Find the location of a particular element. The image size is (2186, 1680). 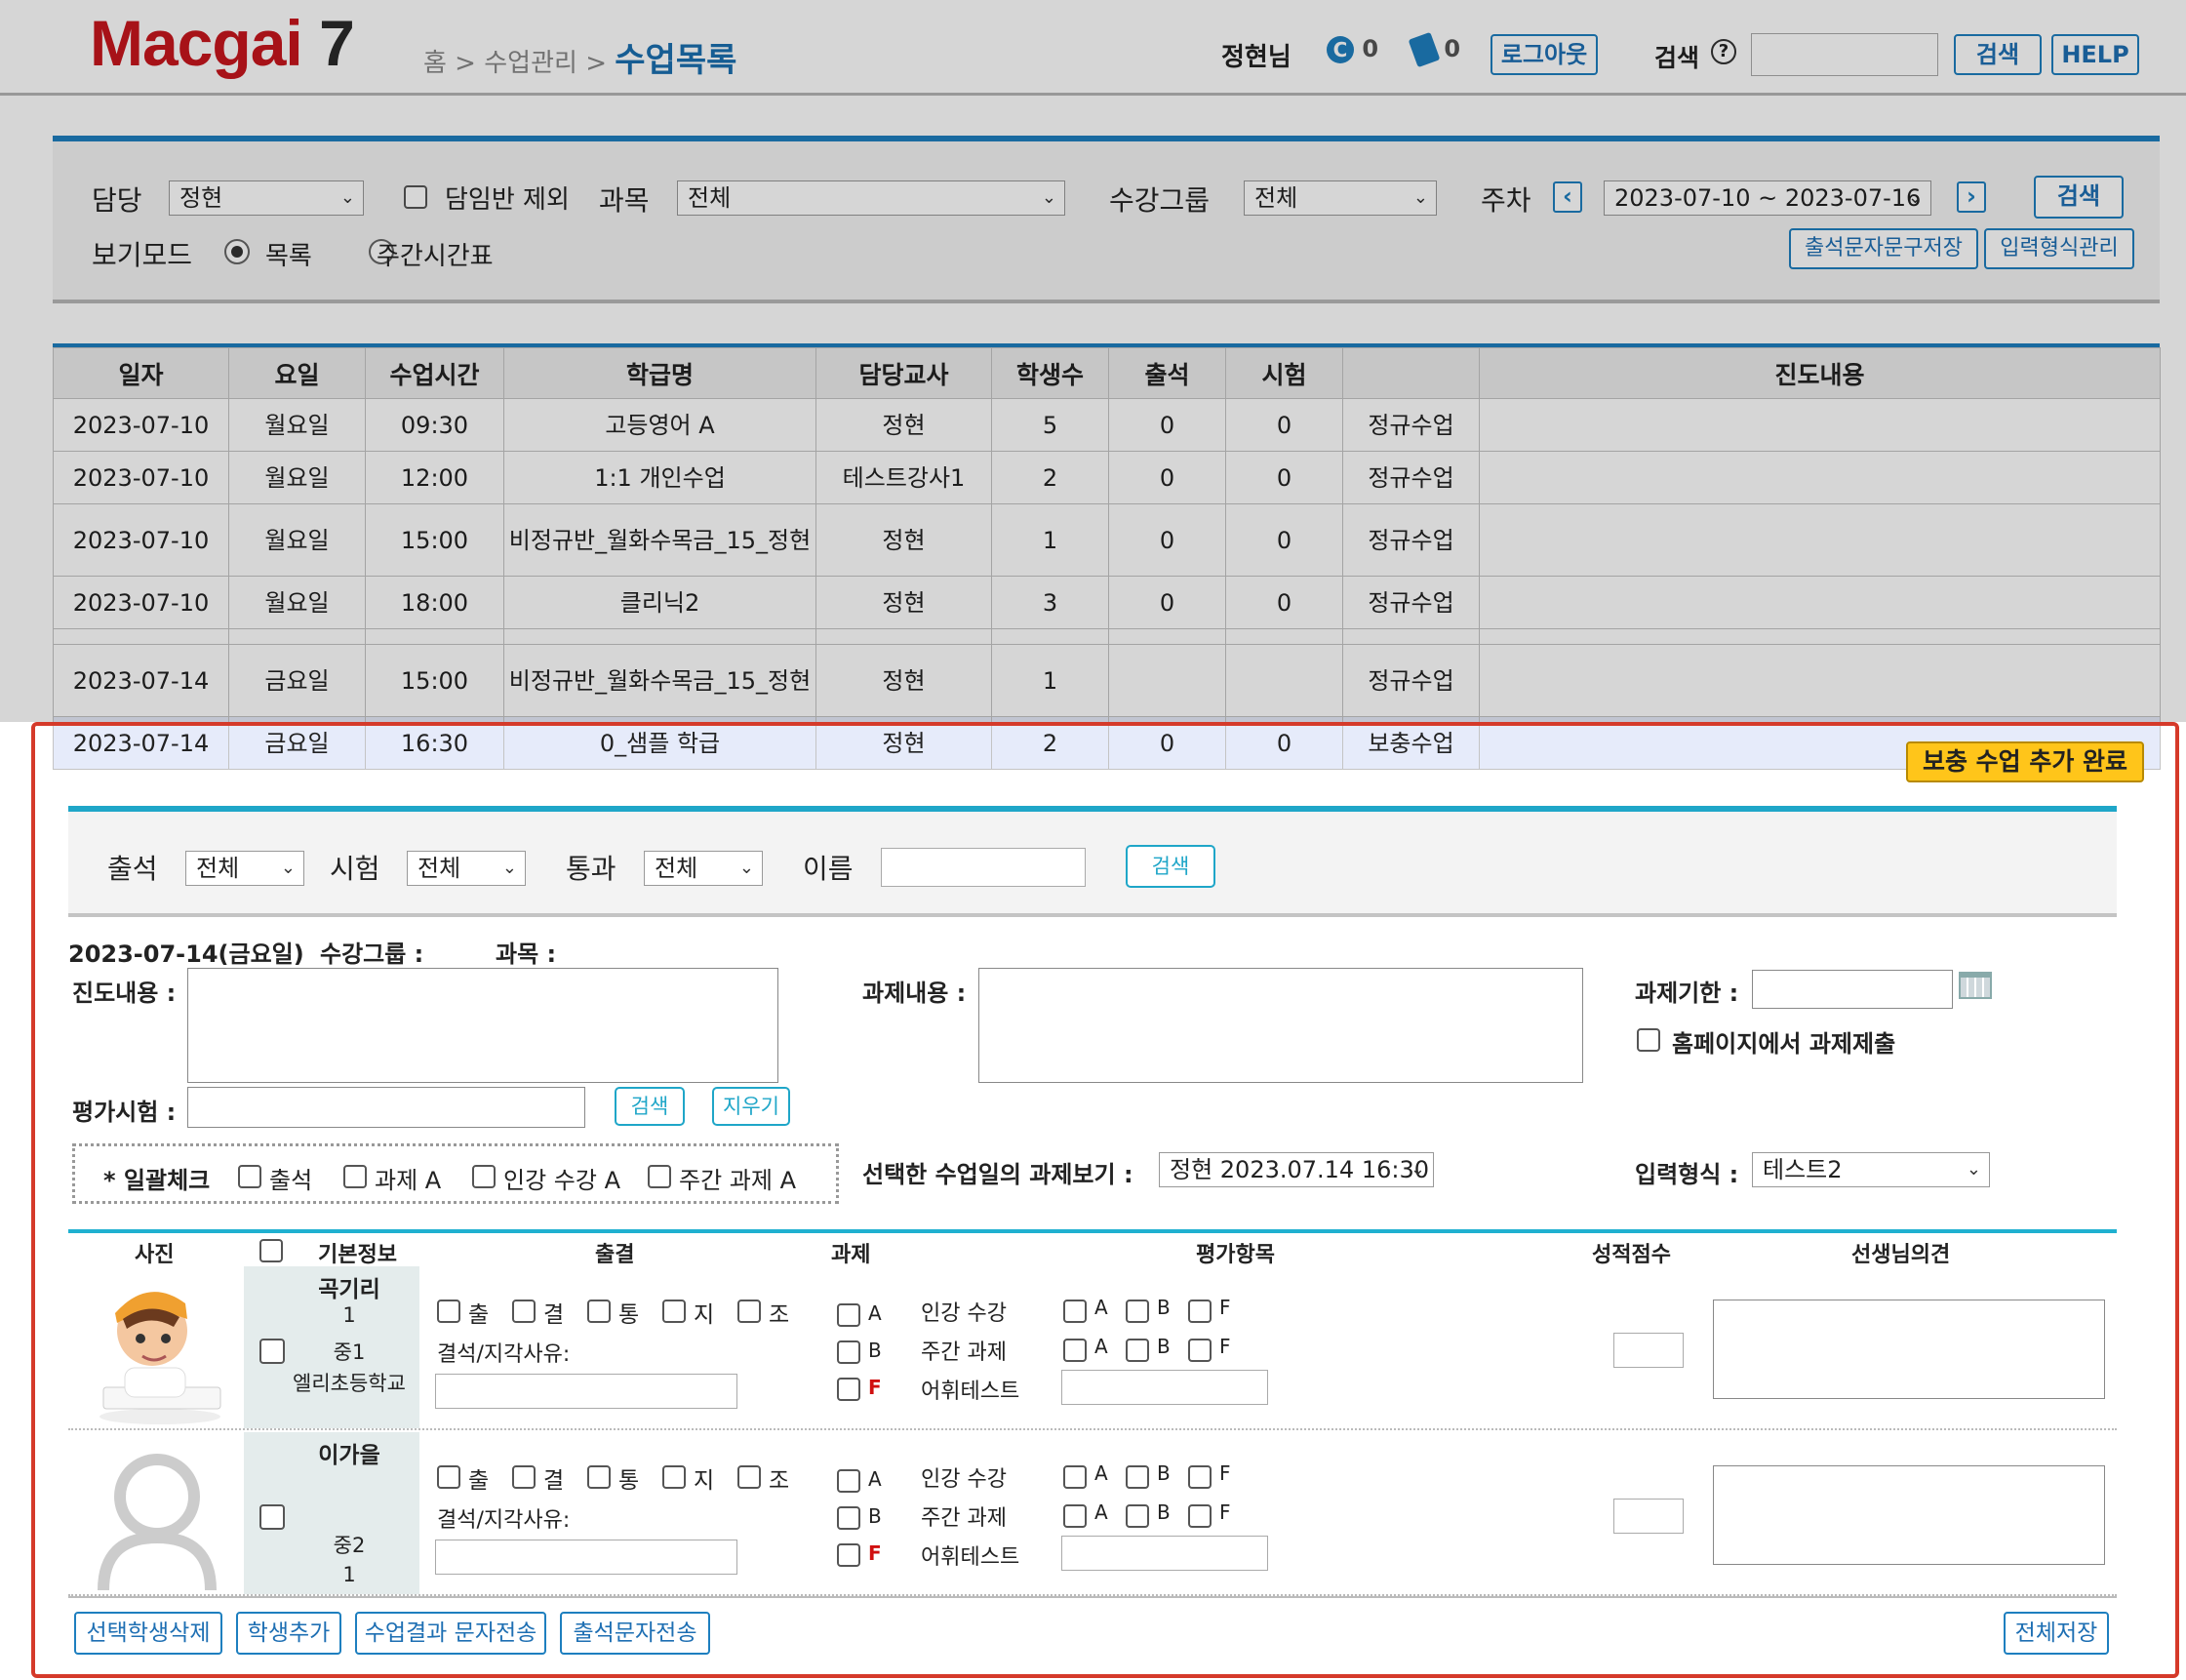

student-school: 엘리초등학교 is located at coordinates (349, 1383).